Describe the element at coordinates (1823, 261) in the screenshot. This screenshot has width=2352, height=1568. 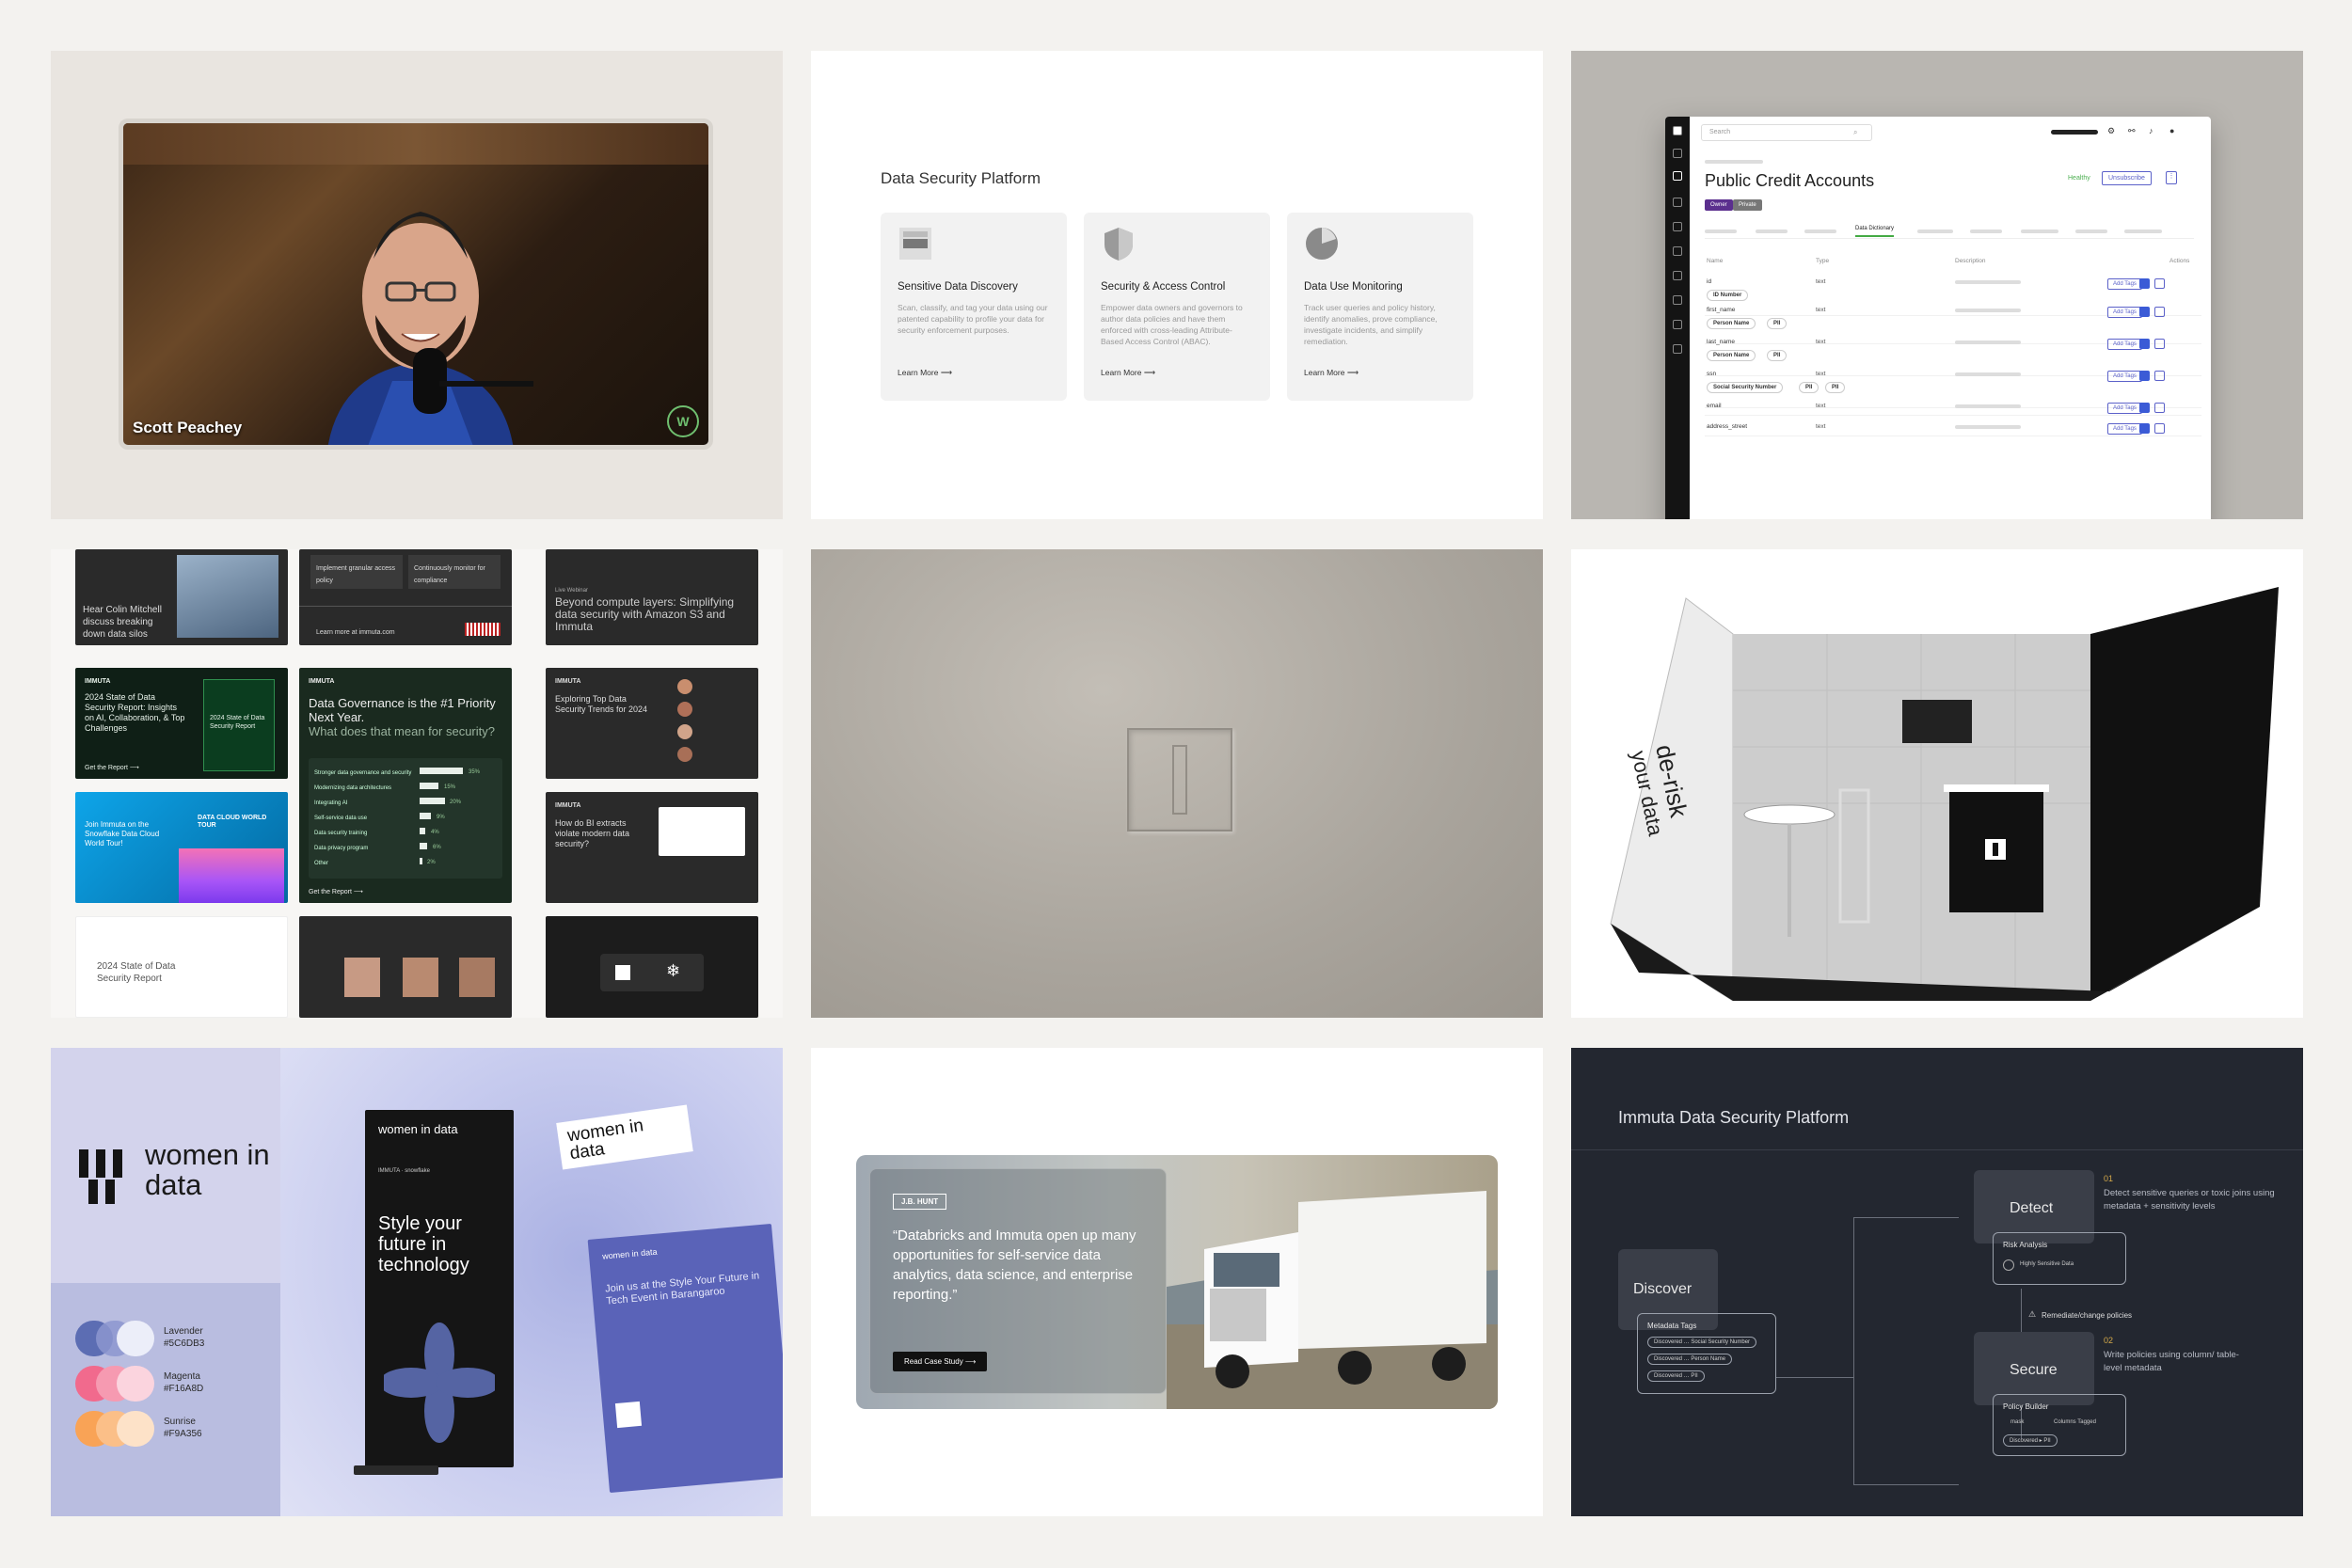
I see `col-type: Type` at that location.